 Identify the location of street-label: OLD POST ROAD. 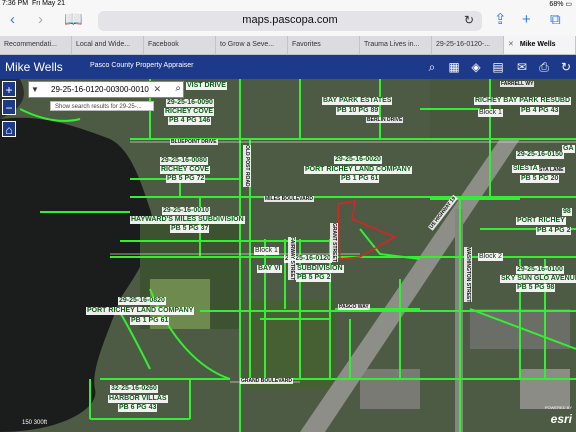
(247, 166).